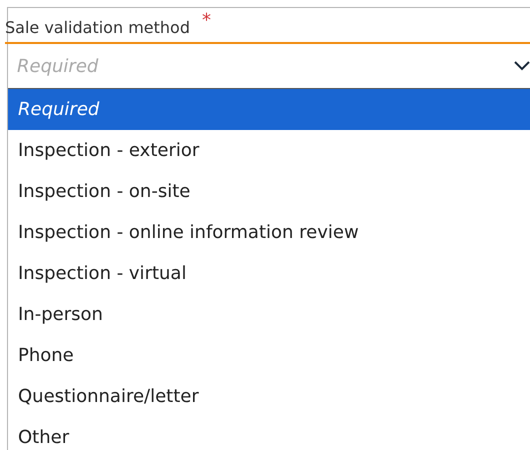 The height and width of the screenshot is (450, 530). I want to click on dropdown-option: Inspection - virtual, so click(269, 273).